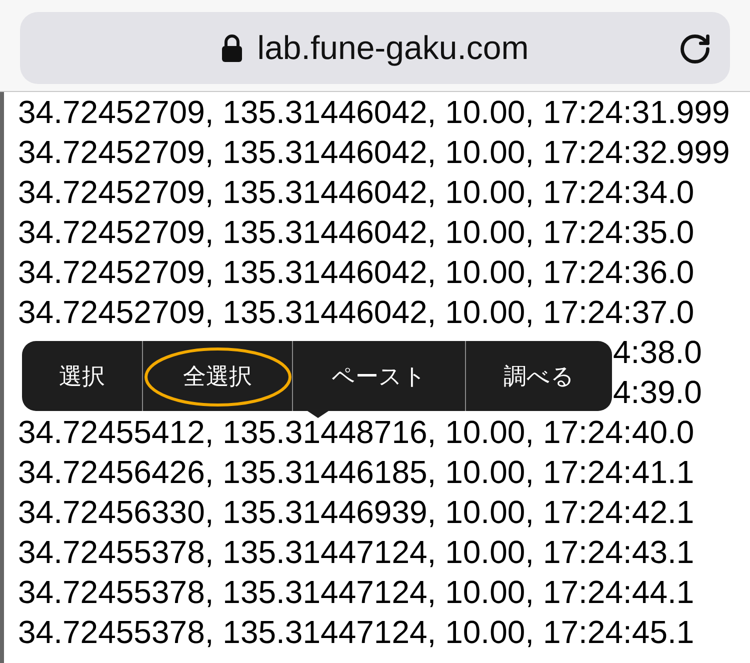 This screenshot has height=663, width=750. I want to click on data-line: 34.72456330, 135.31446939, 10.00, 17:24:42.1, so click(356, 512).